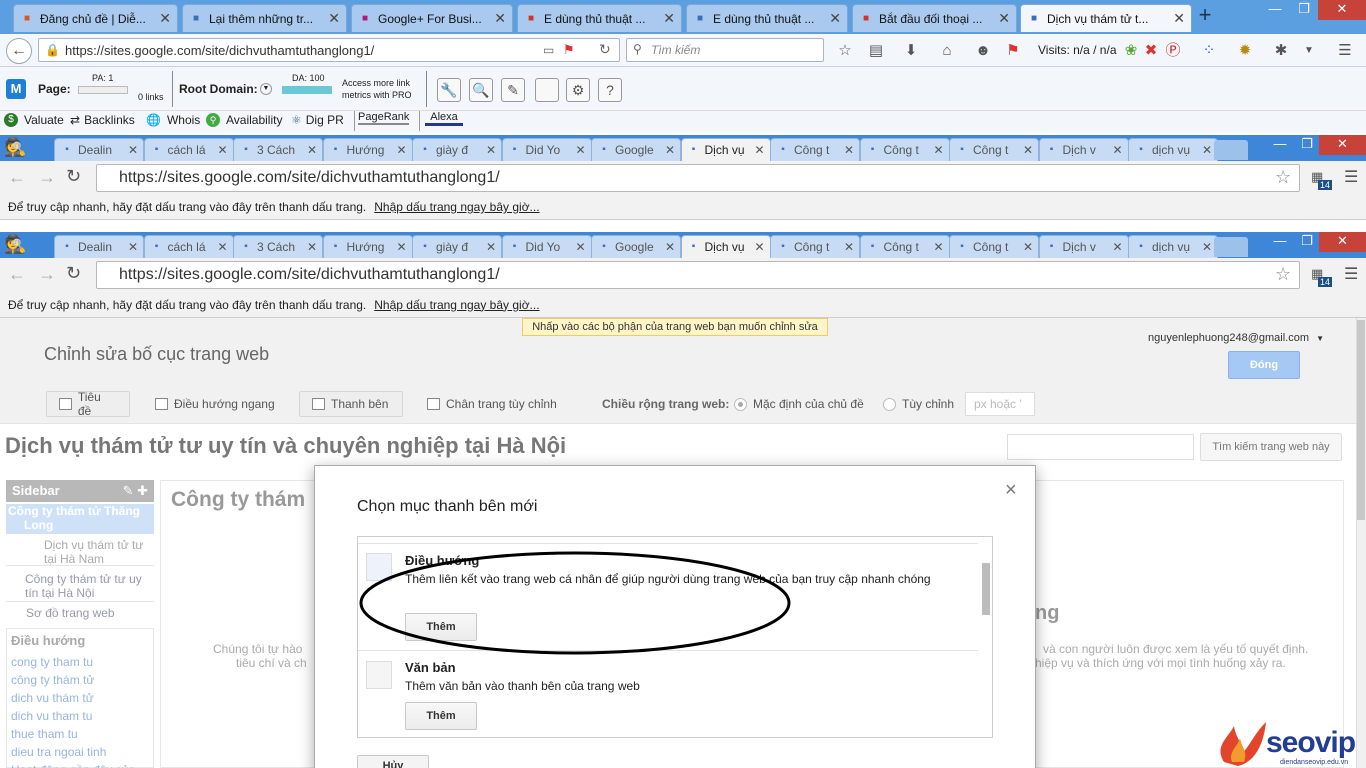  What do you see at coordinates (17, 177) in the screenshot?
I see `back-icon: ←` at bounding box center [17, 177].